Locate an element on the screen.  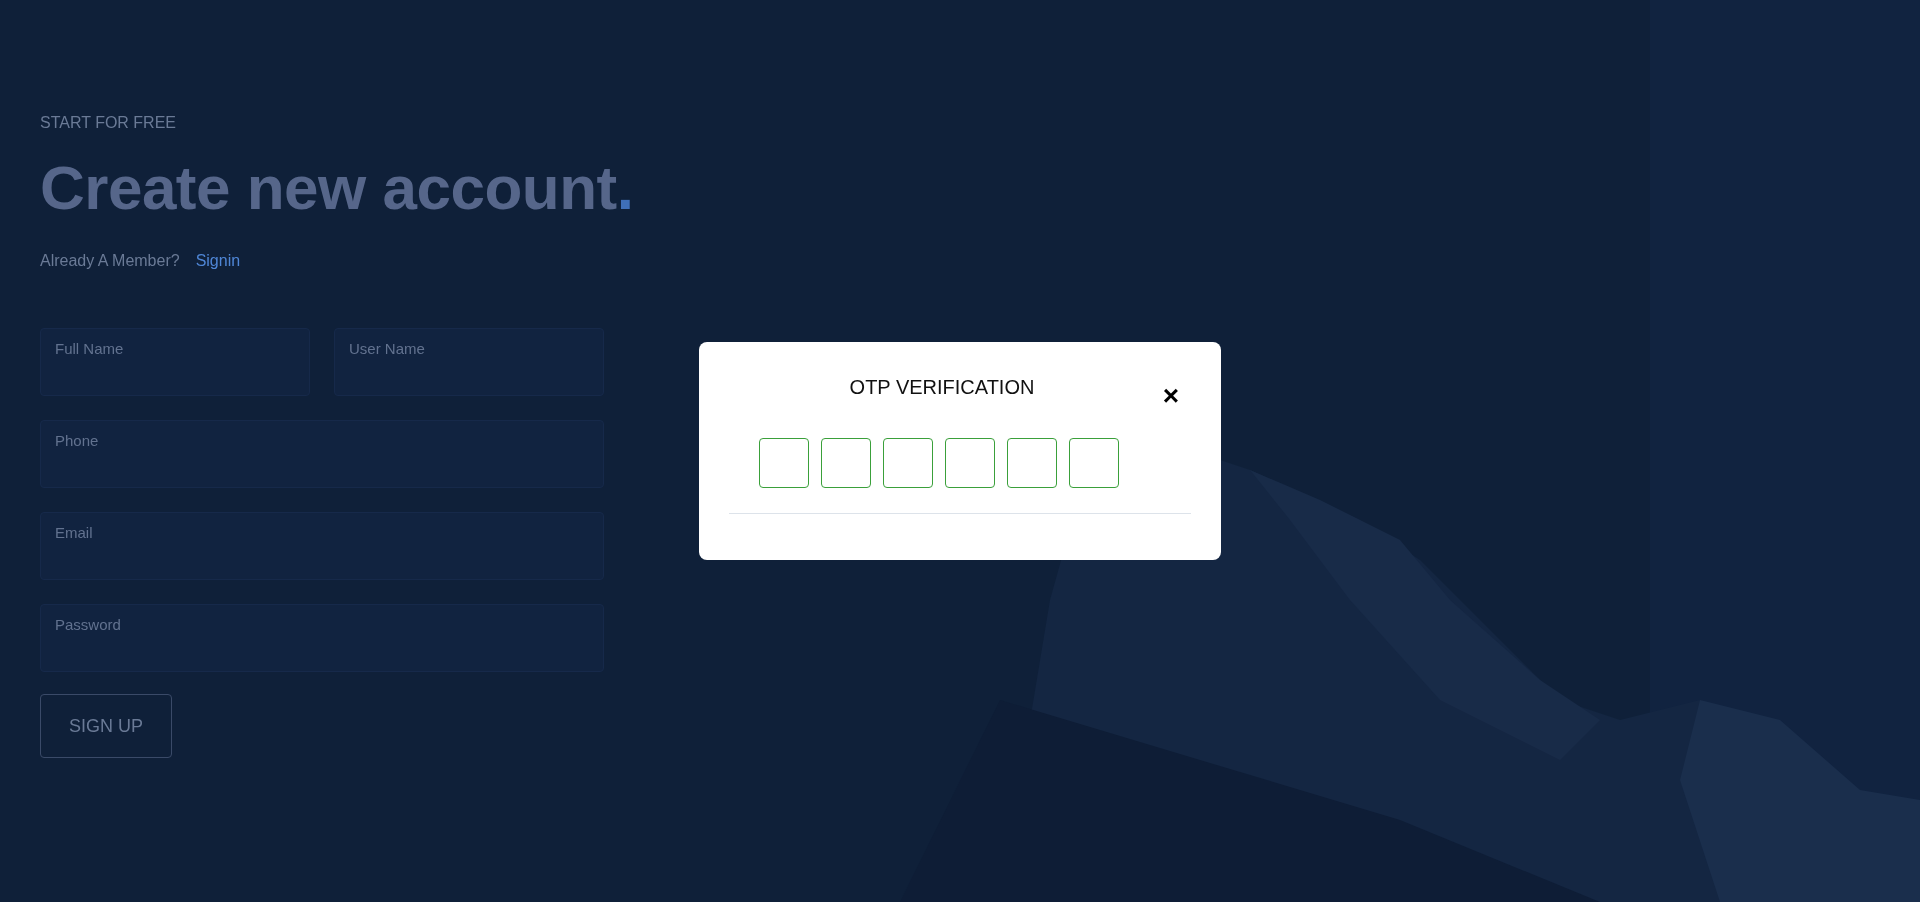
eyebrow-text: START FOR FREE is located at coordinates (108, 123).